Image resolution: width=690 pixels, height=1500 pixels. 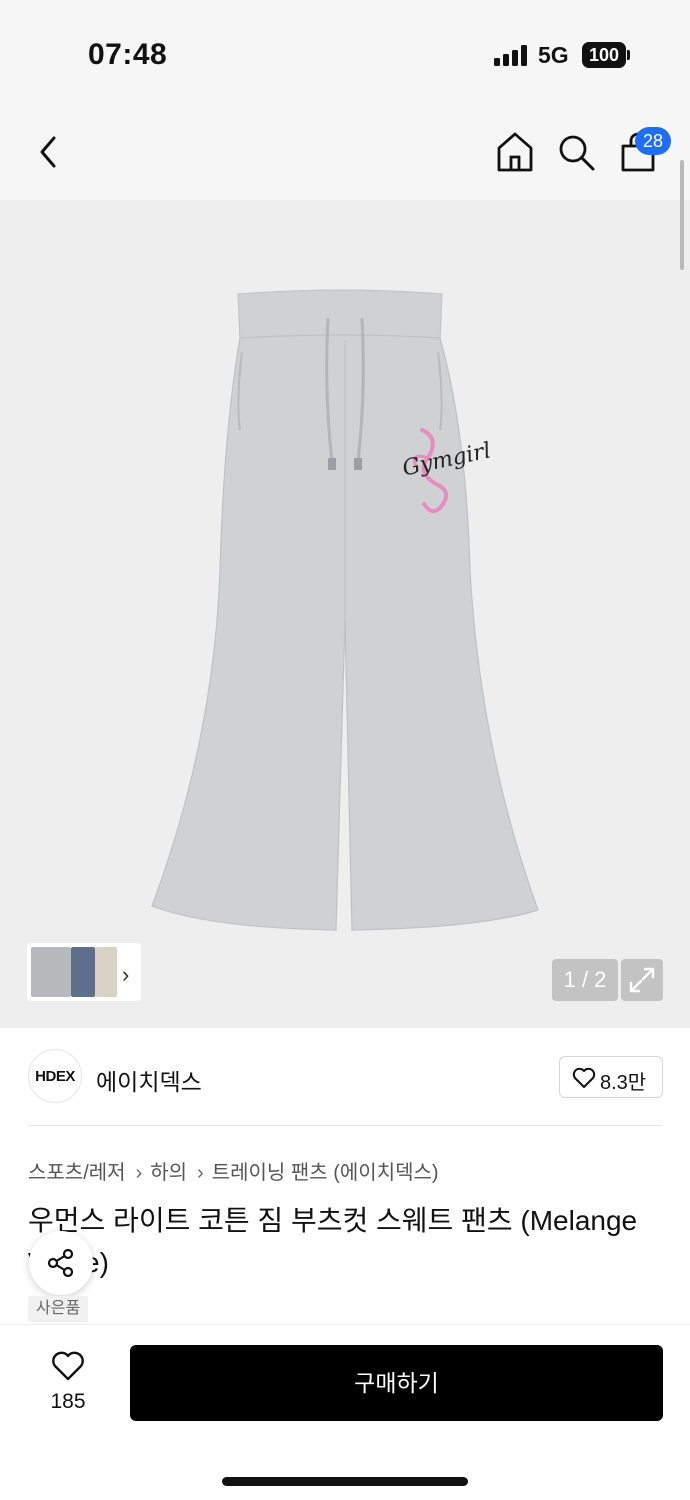 I want to click on cart-count-badge: 28, so click(x=653, y=141).